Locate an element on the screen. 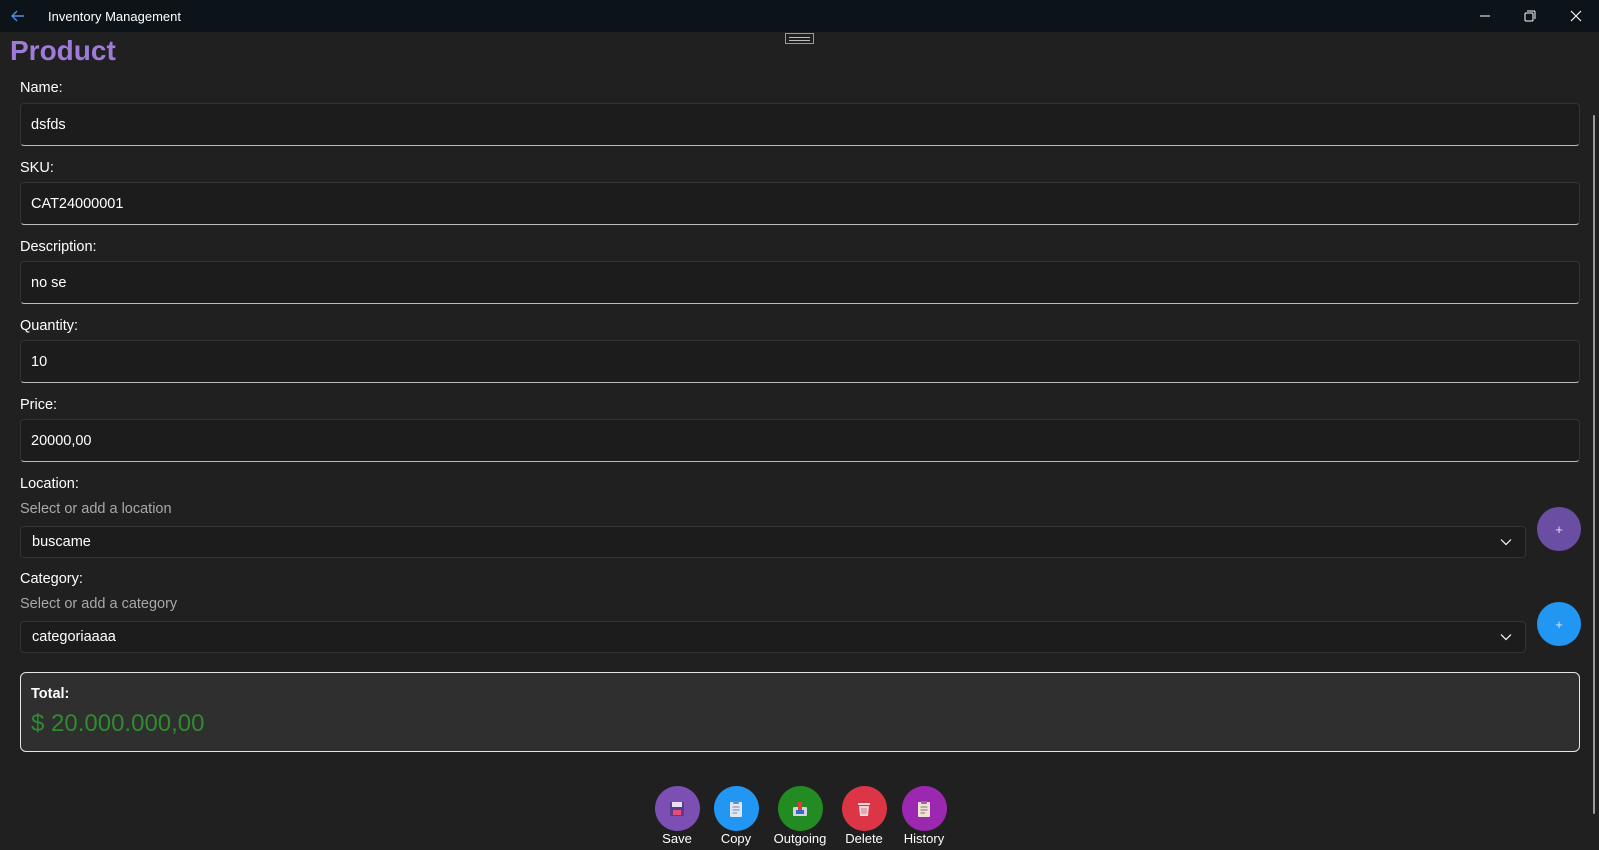 The image size is (1599, 850). sku-label: SKU: is located at coordinates (37, 168).